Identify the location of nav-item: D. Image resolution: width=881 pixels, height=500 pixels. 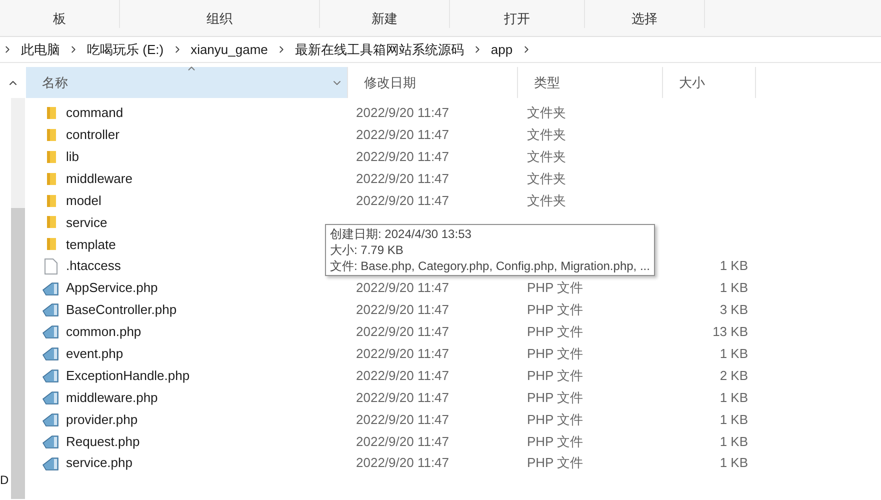
(4, 480).